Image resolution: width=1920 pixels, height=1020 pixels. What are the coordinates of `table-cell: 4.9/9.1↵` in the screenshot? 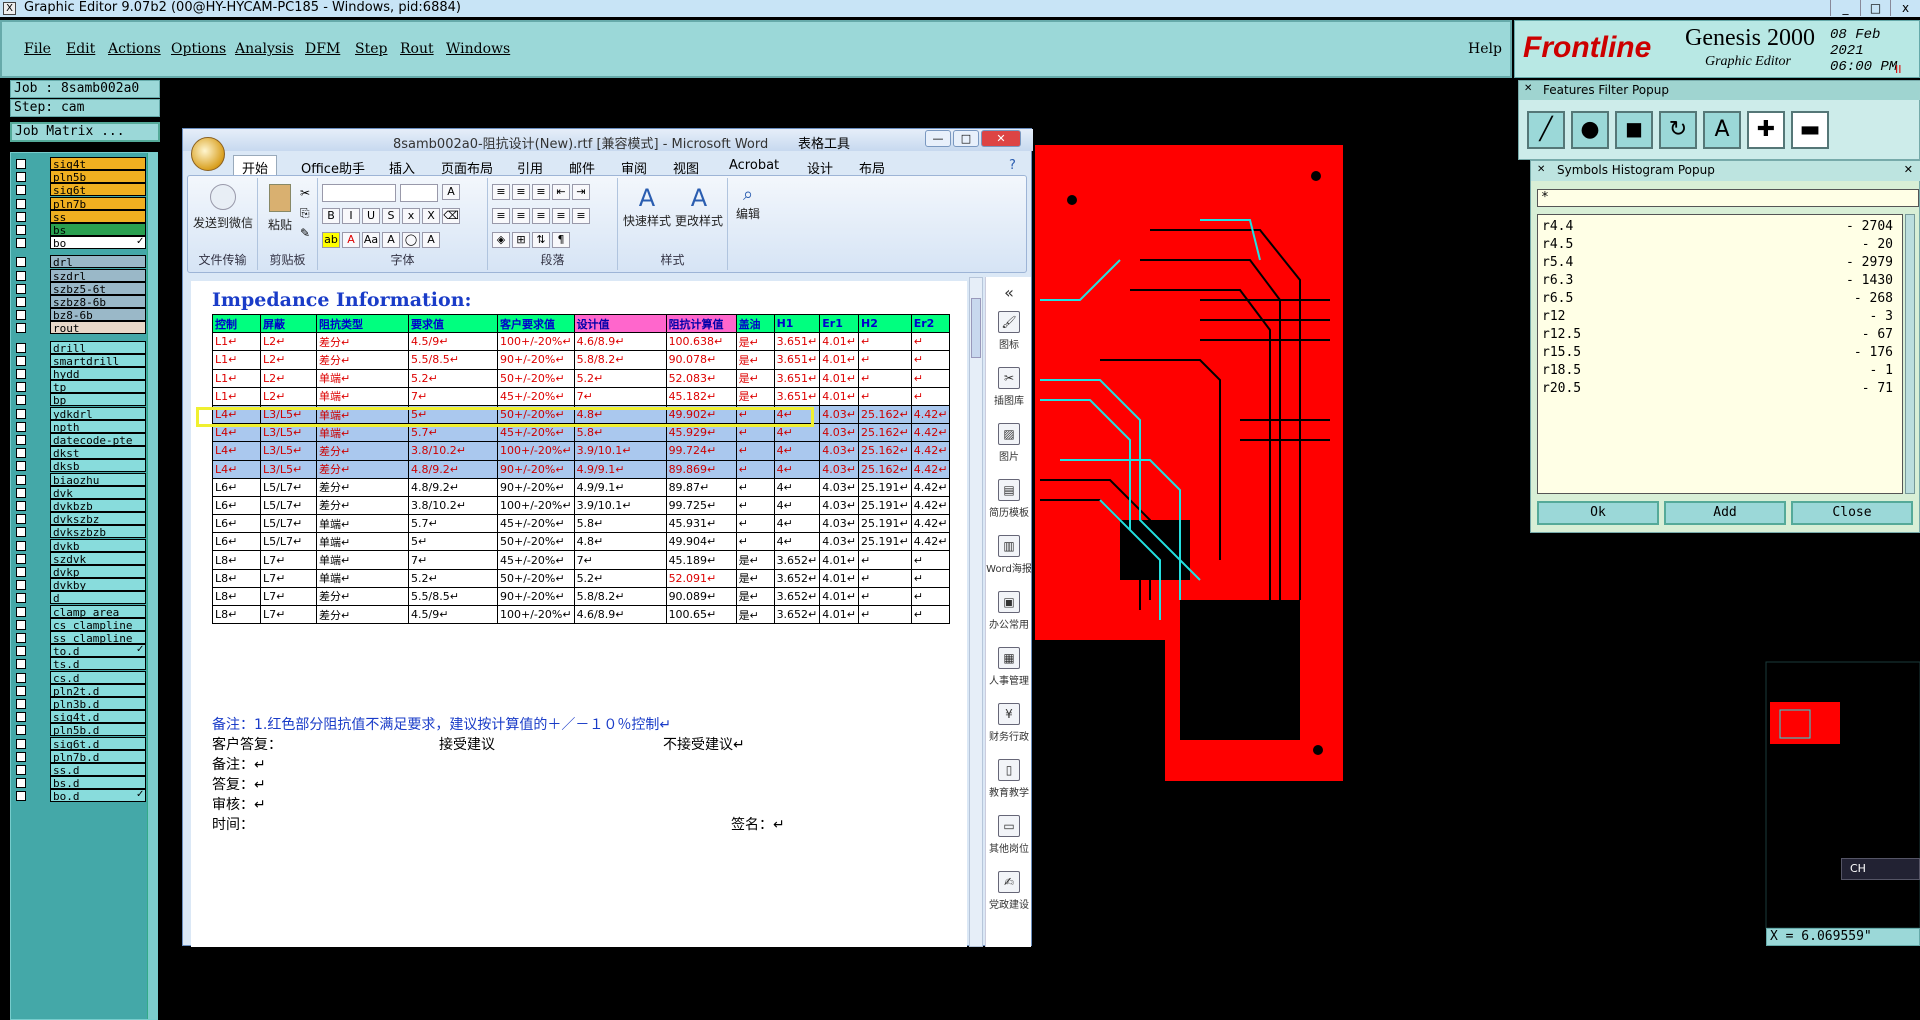 It's located at (620, 469).